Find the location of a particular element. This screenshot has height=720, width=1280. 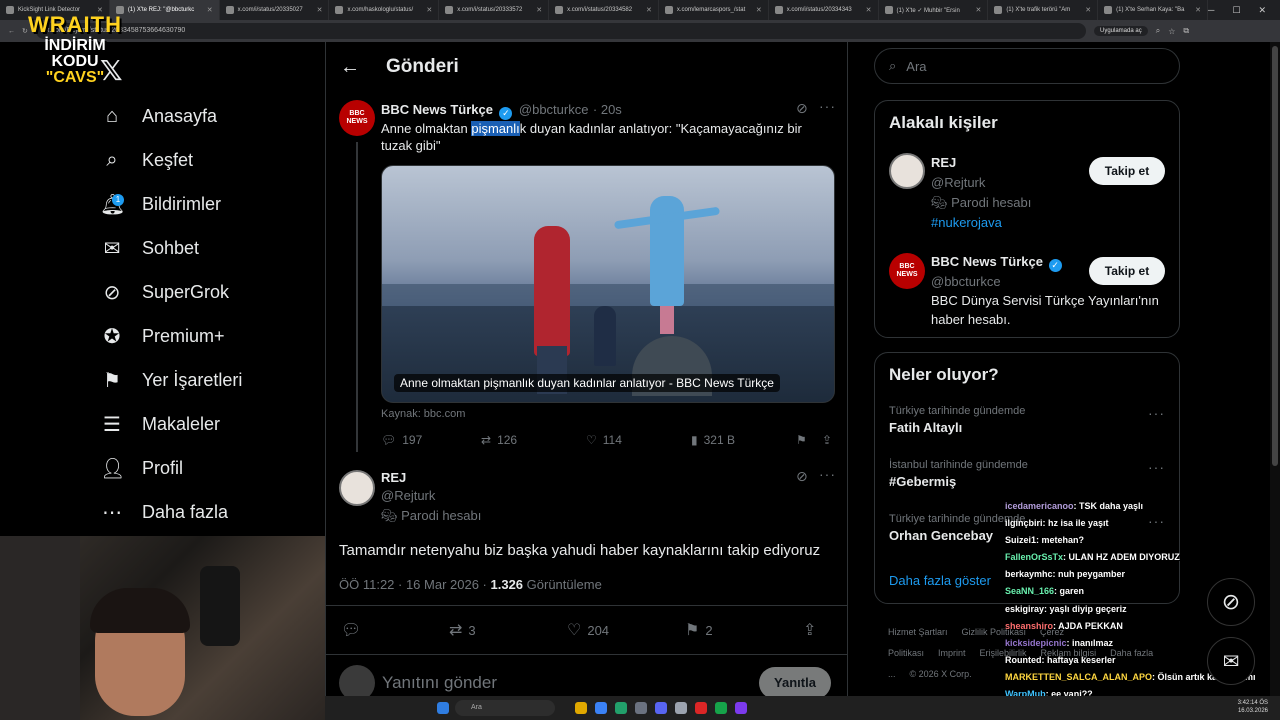

search-input: ⌕ Ara is located at coordinates (1027, 66).